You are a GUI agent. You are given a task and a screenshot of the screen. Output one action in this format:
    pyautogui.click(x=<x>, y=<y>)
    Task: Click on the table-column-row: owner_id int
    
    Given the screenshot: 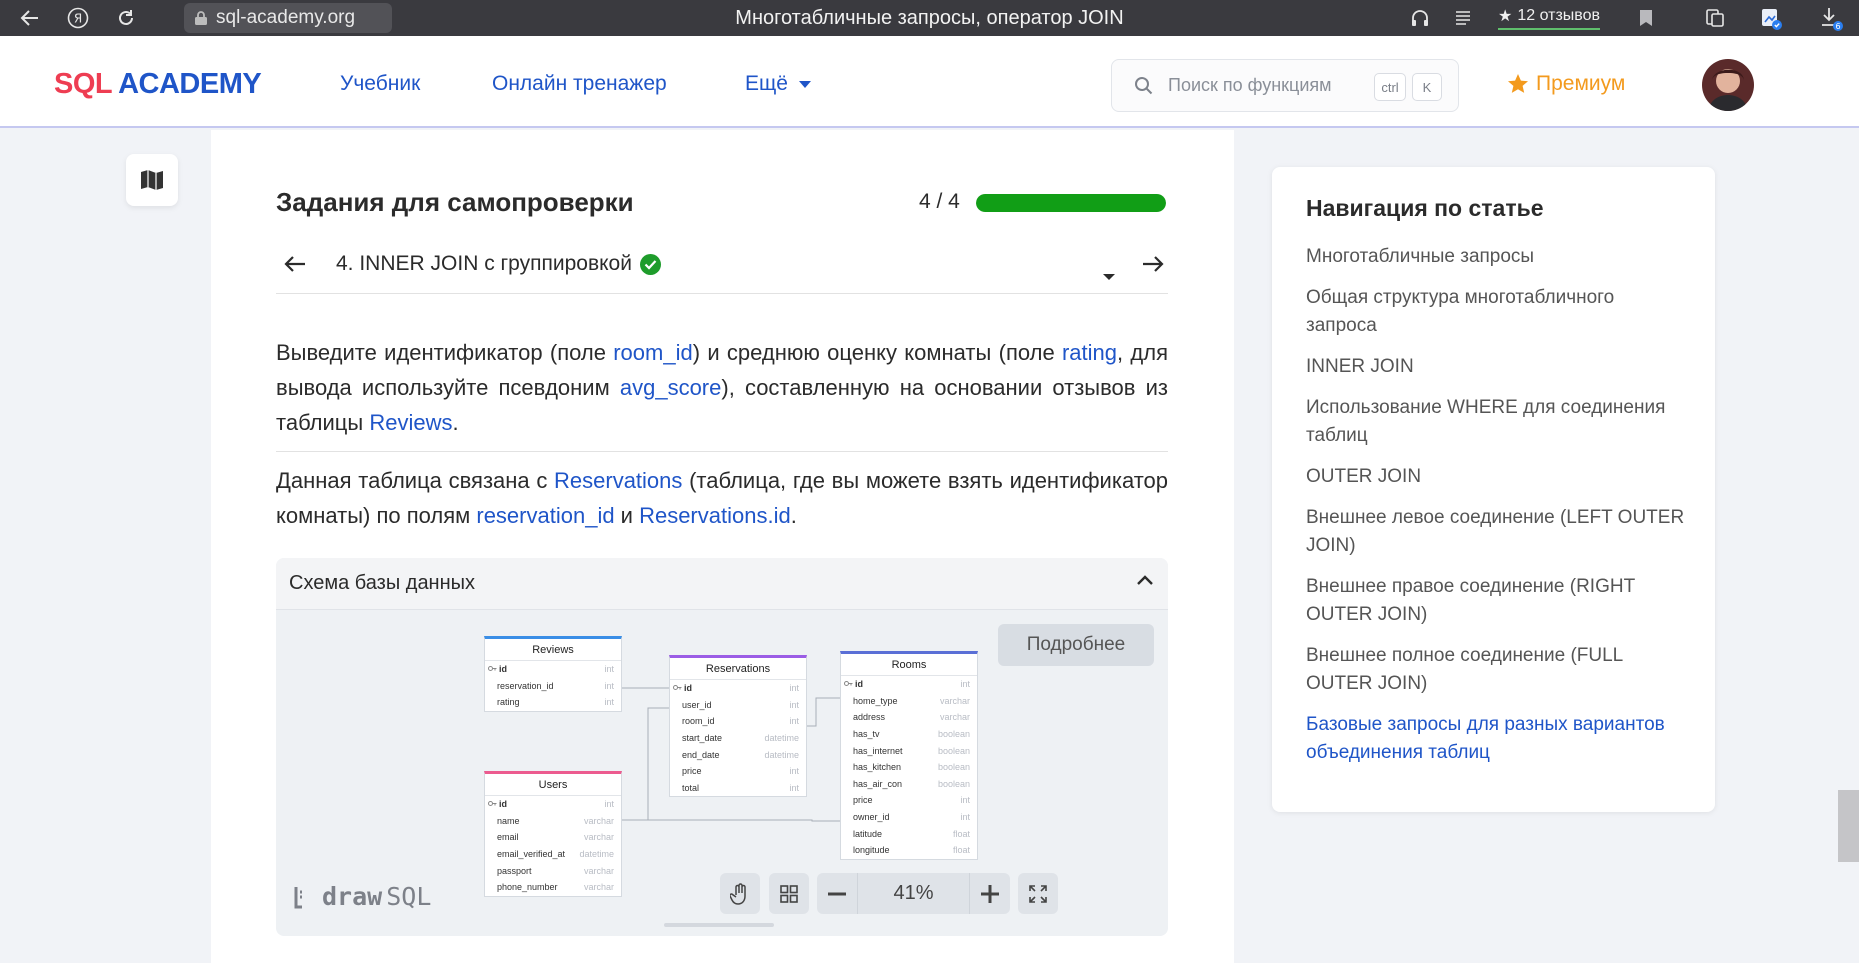 What is the action you would take?
    pyautogui.click(x=909, y=817)
    